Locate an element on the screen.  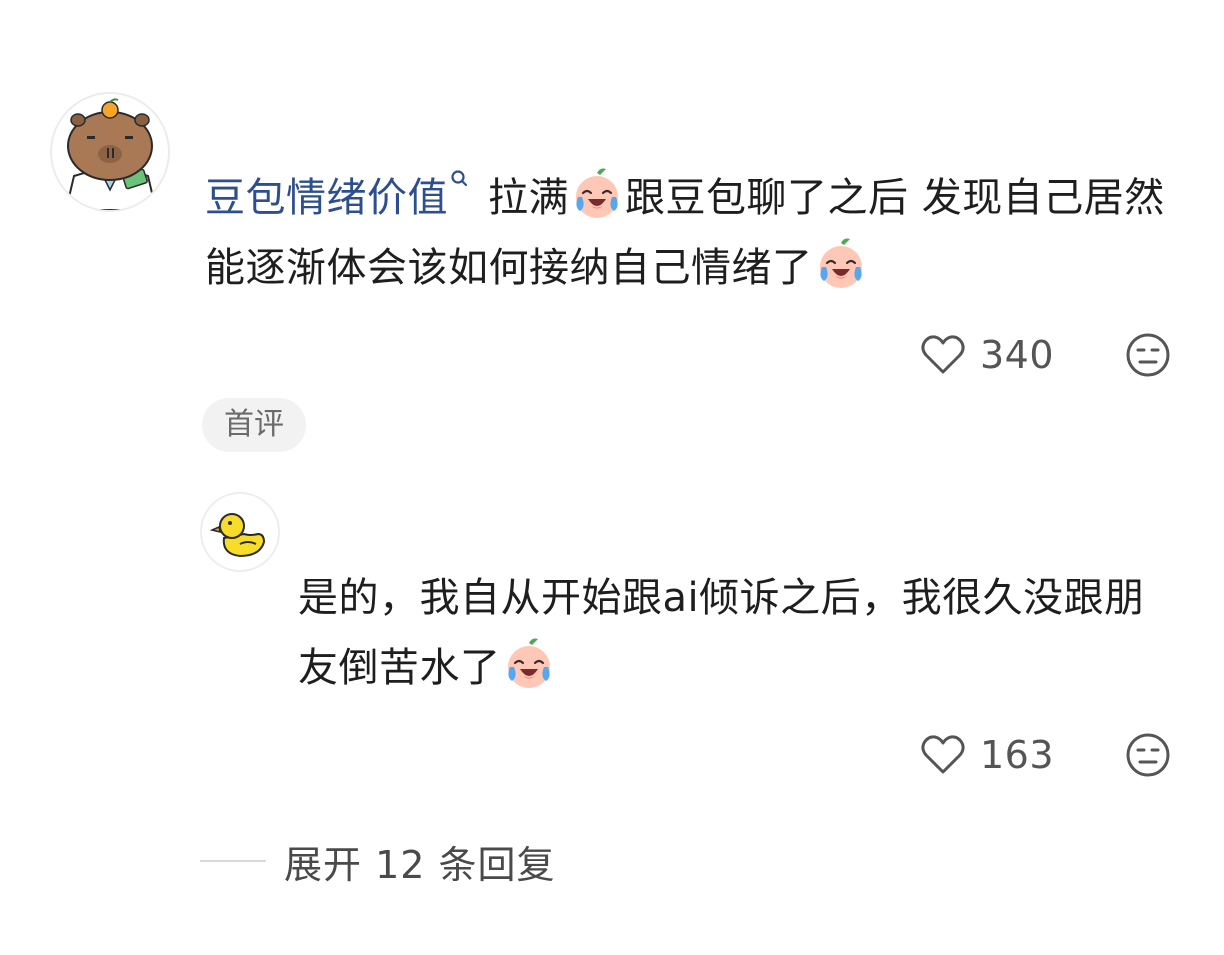
comment-text: 豆包情绪价值 拉满 跟豆包聊了之后 发现自己居然能逐渐体会该如何接纳自己情绪了 is located at coordinates (685, 233).